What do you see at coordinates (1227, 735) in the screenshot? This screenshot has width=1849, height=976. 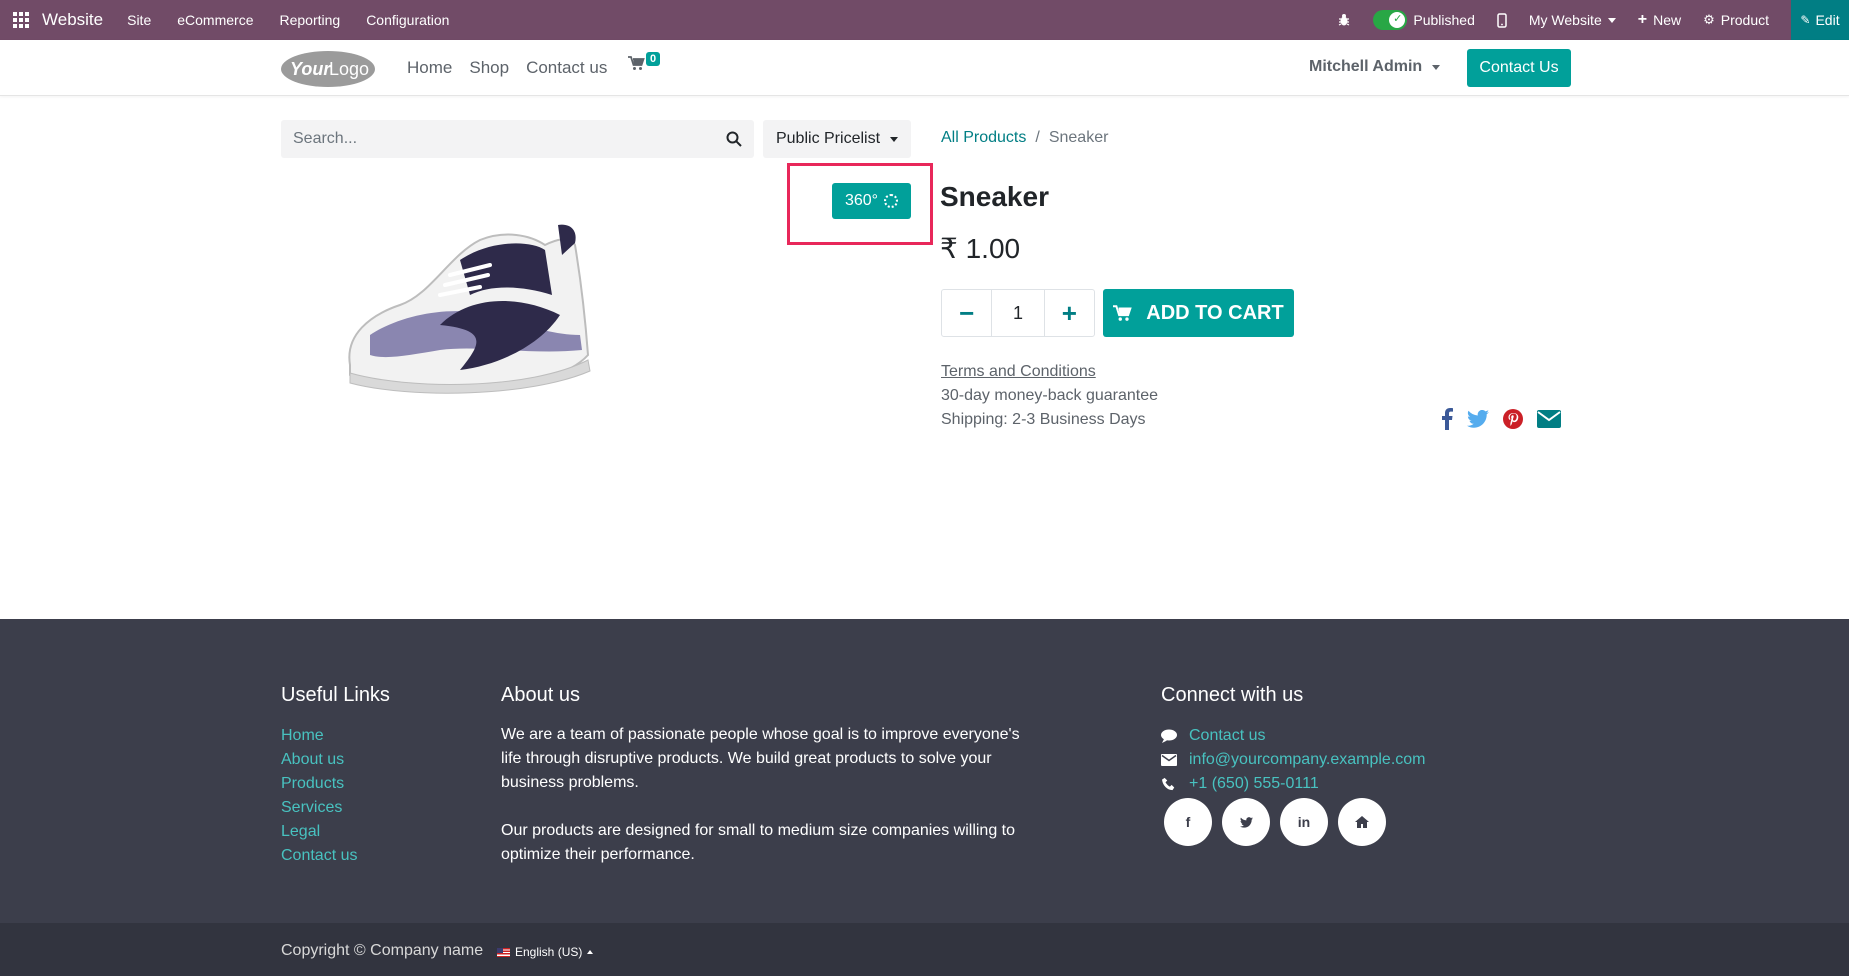 I see `connect-contact-link: Contact us` at bounding box center [1227, 735].